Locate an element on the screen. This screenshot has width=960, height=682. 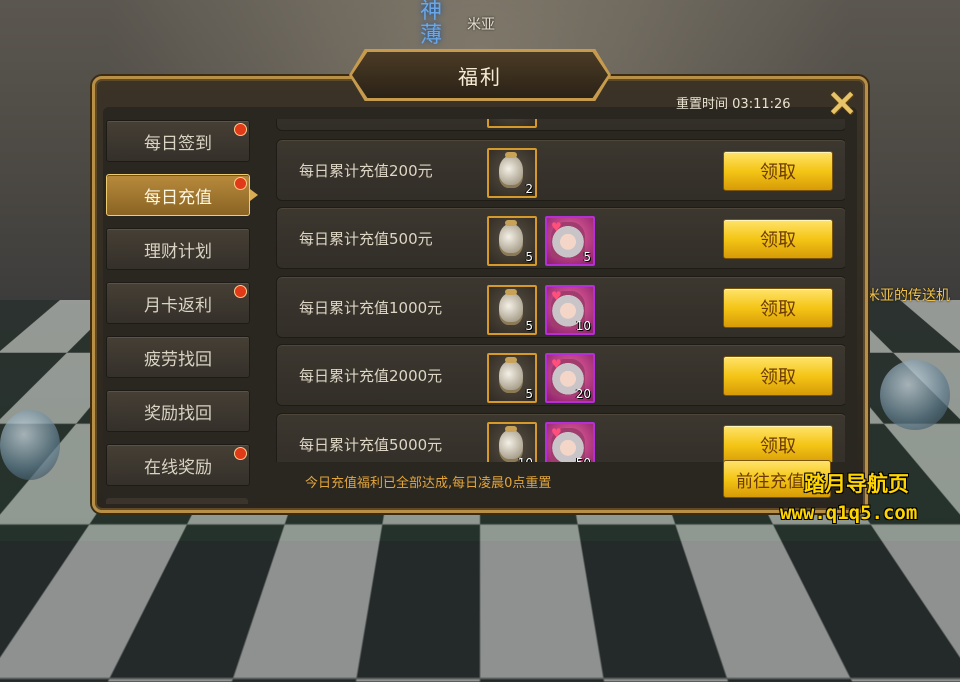
sidebar-item-monthly-card: 月卡返利 is located at coordinates (178, 303).